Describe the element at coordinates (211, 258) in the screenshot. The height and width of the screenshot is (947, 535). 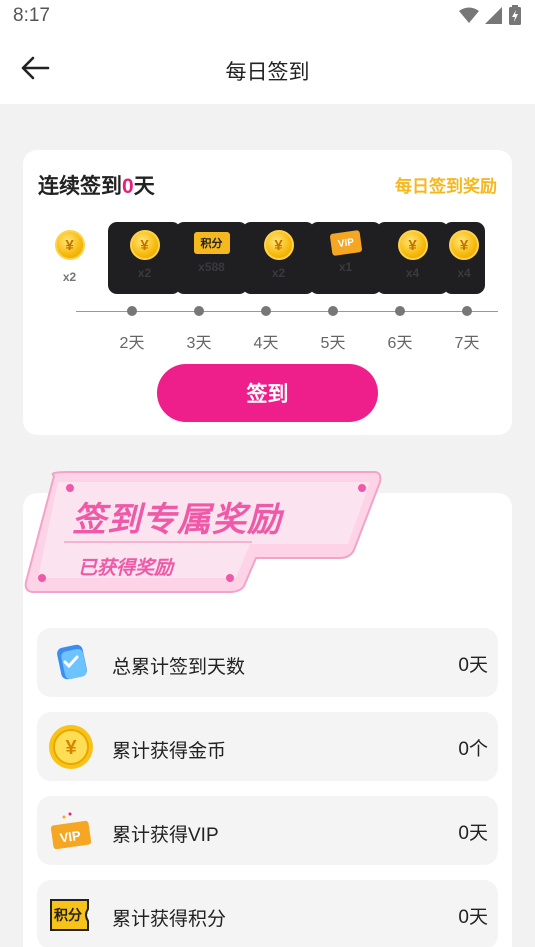
I see `day-reward-3: 积分 x588` at that location.